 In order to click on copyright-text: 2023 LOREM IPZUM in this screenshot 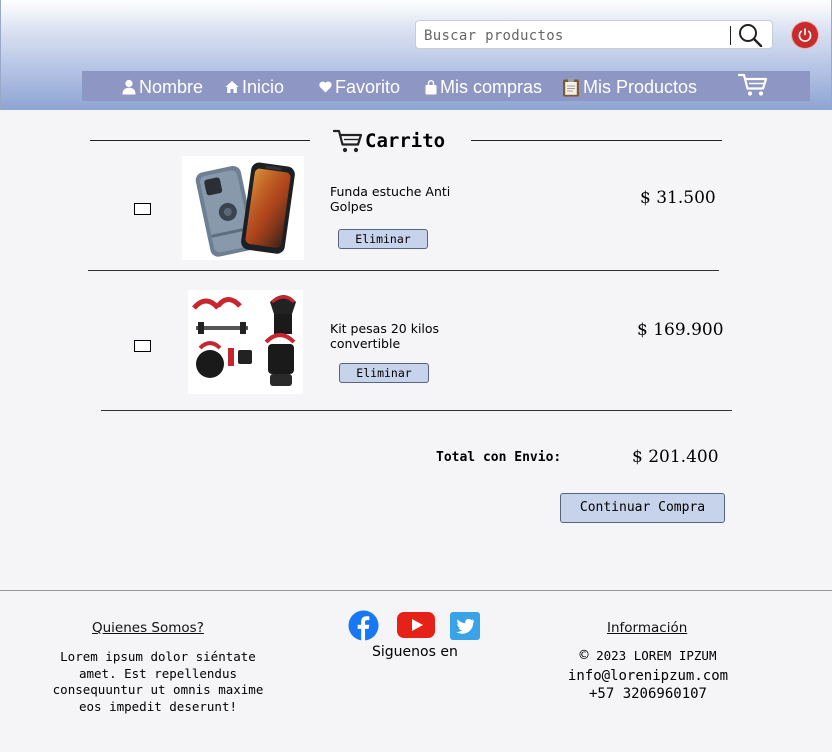, I will do `click(656, 655)`.